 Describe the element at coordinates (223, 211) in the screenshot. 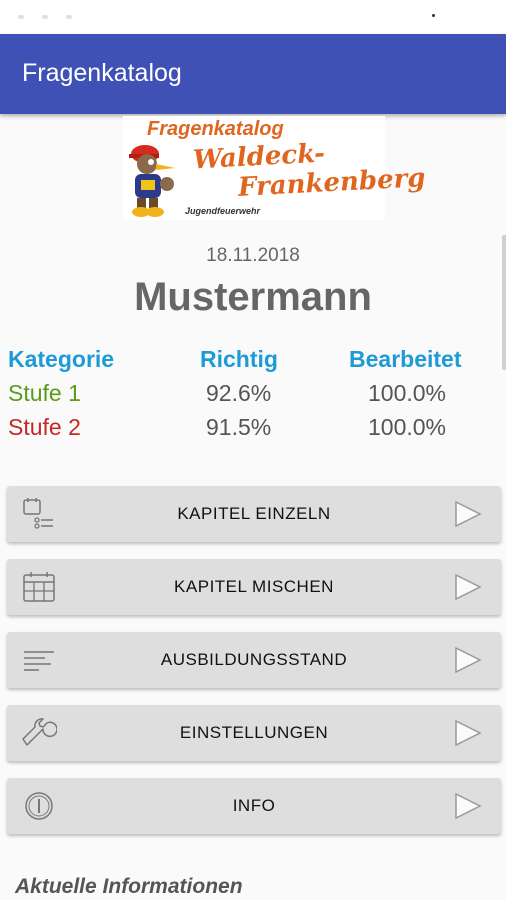

I see `logo-subtitle: Jugendfeuerwehr` at that location.